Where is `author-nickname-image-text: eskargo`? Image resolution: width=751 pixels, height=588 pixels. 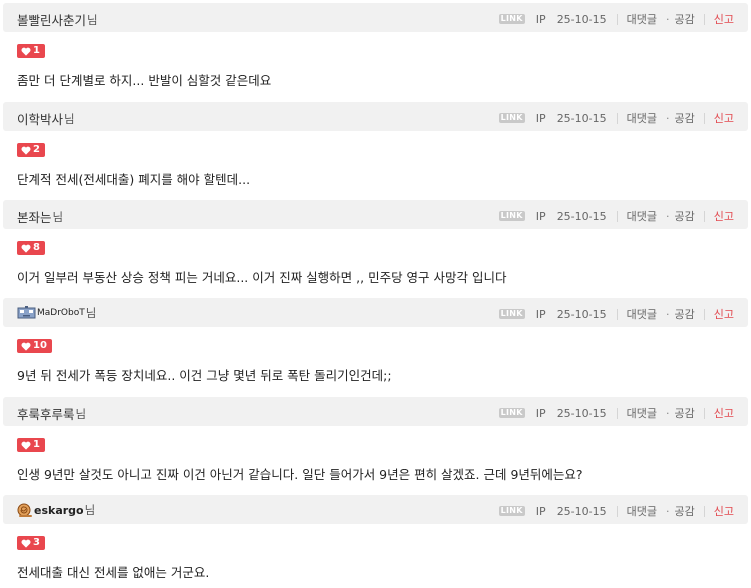
author-nickname-image-text: eskargo is located at coordinates (59, 510).